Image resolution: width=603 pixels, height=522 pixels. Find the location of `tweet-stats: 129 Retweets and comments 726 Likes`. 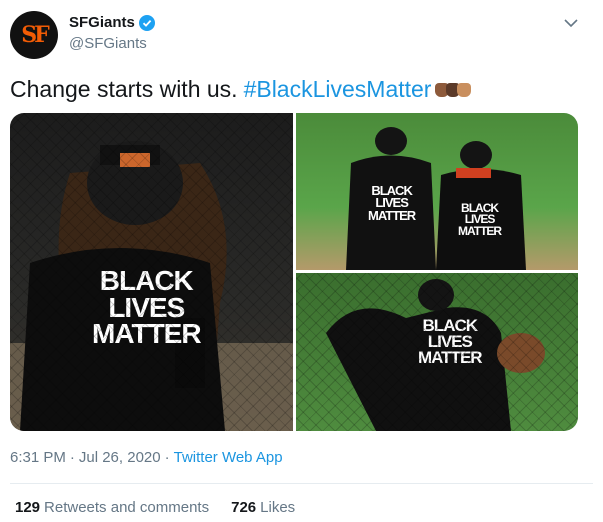

tweet-stats: 129 Retweets and comments 726 Likes is located at coordinates (155, 507).